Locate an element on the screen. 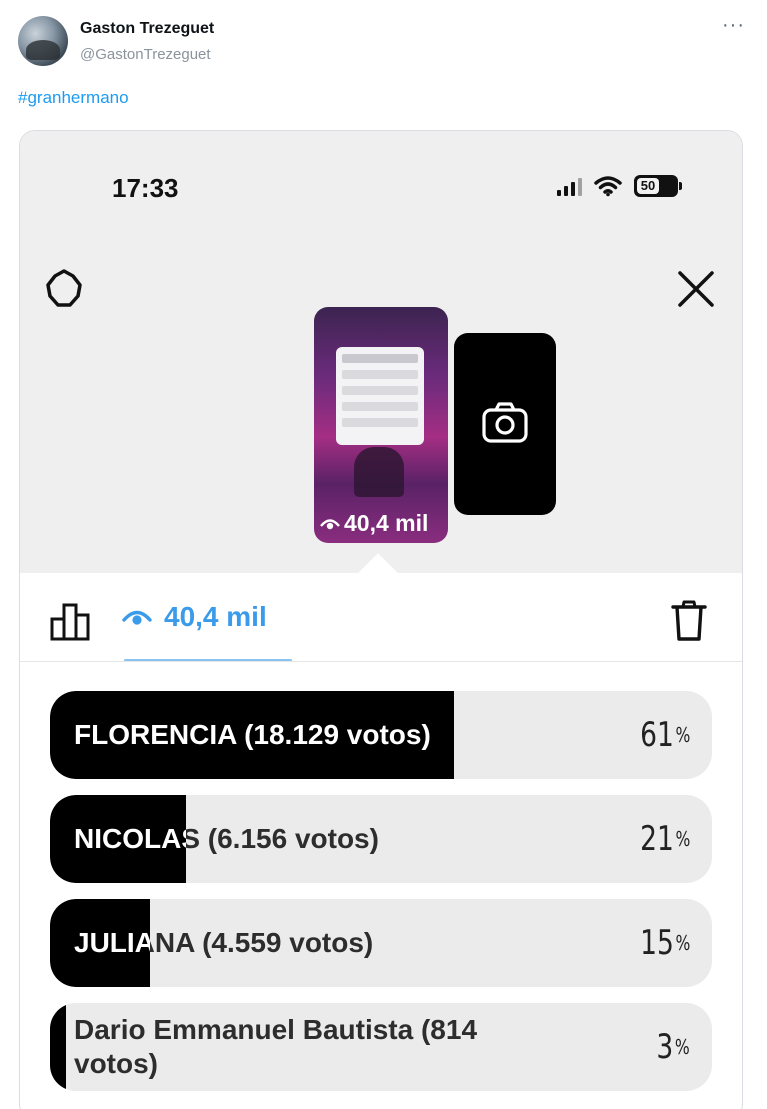 The image size is (767, 1109). hashtag-link: #granhermano is located at coordinates (73, 98).